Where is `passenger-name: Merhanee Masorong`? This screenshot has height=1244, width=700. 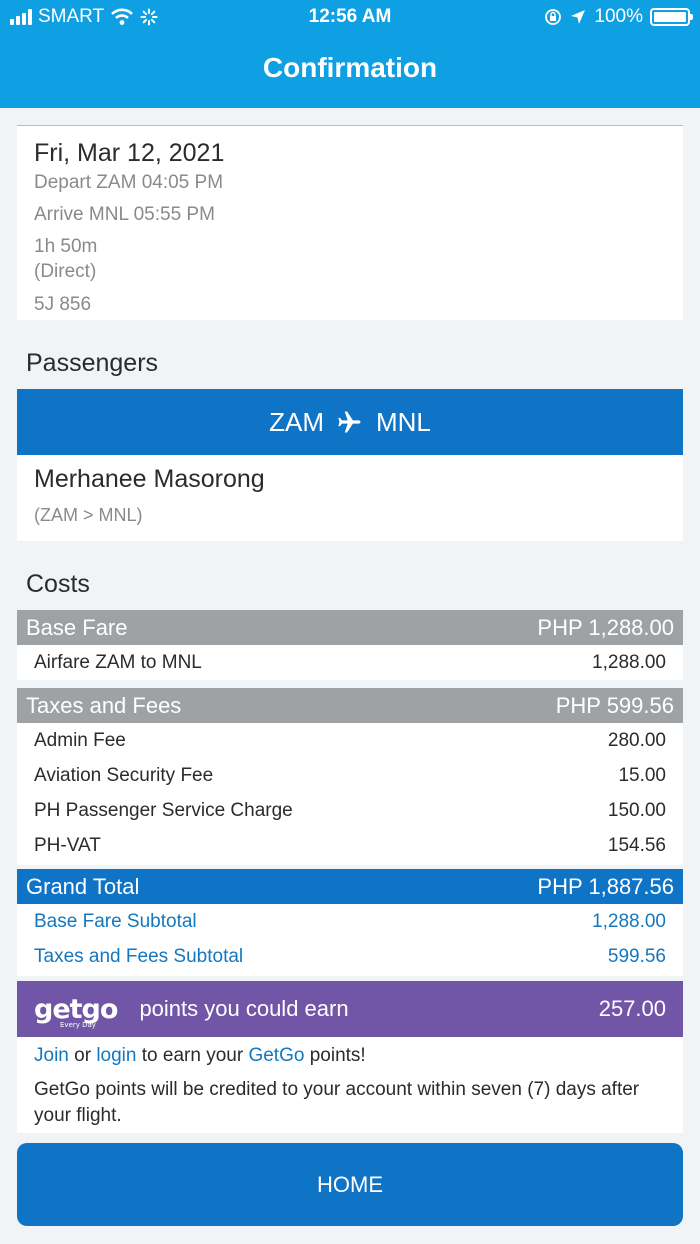
passenger-name: Merhanee Masorong is located at coordinates (149, 479).